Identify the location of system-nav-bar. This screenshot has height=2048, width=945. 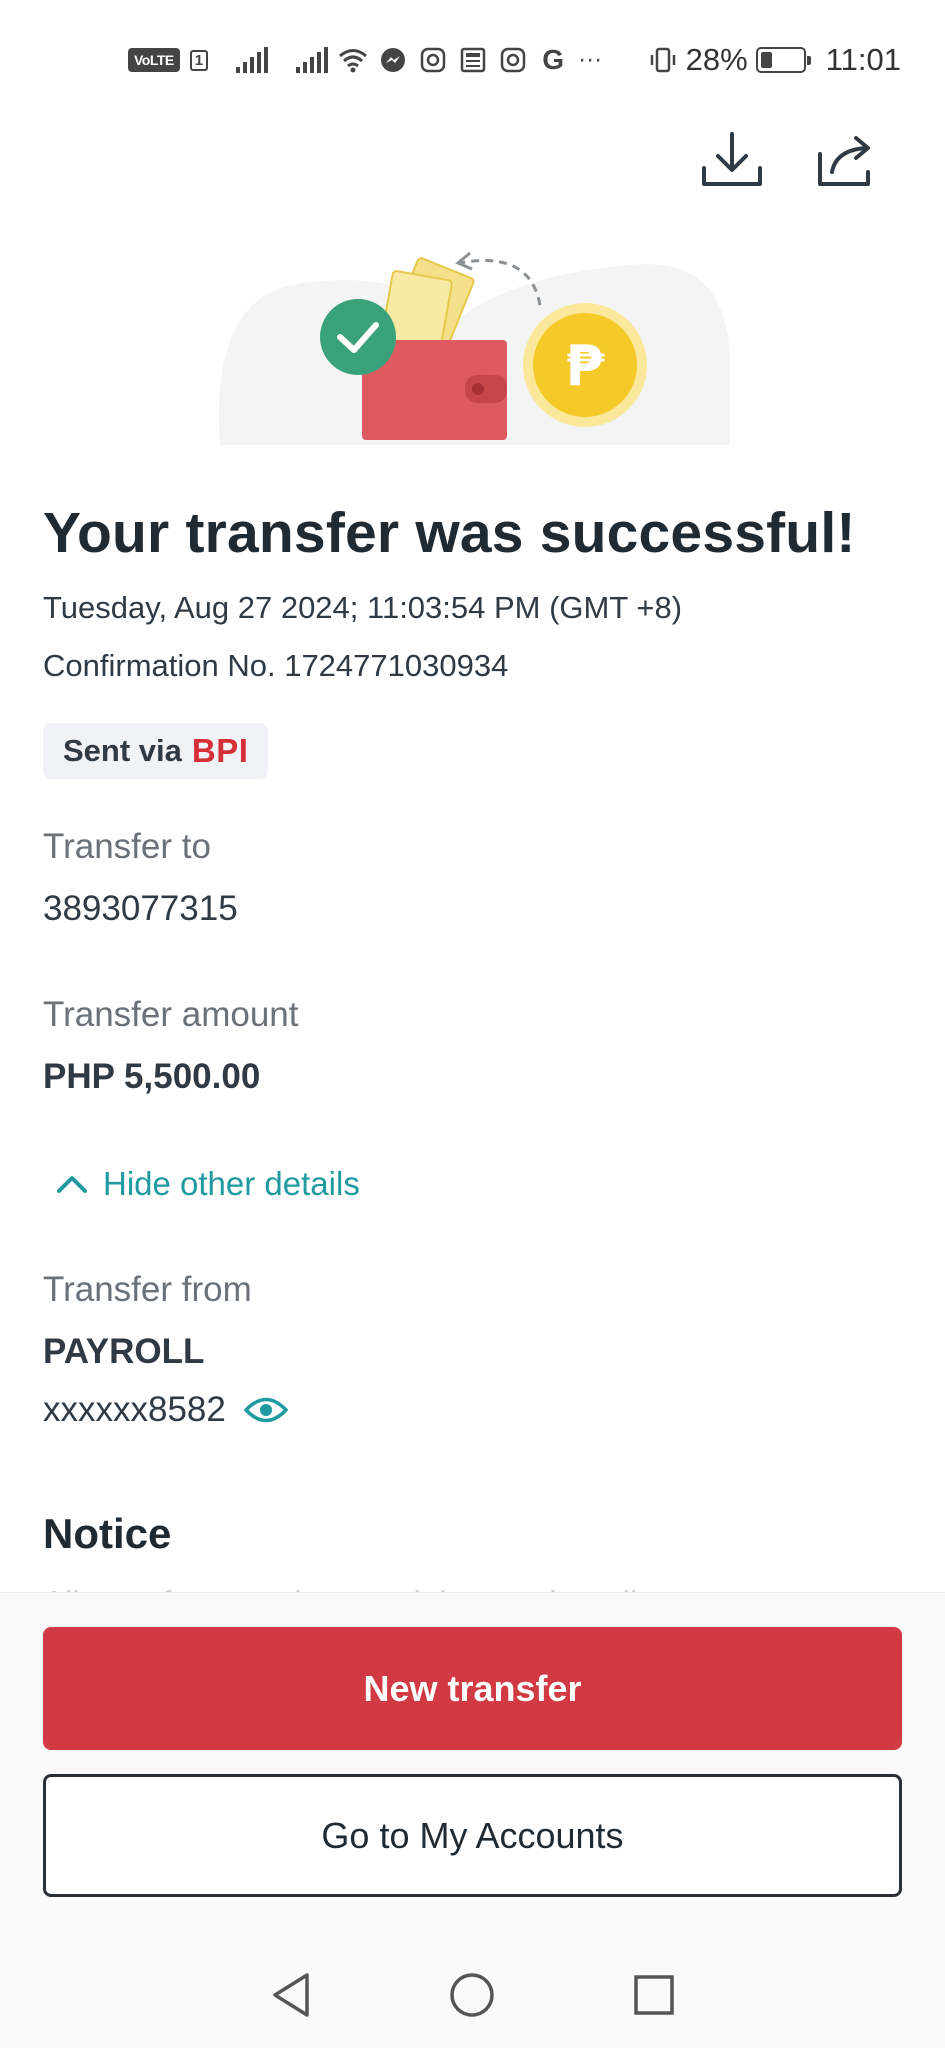
(472, 1995).